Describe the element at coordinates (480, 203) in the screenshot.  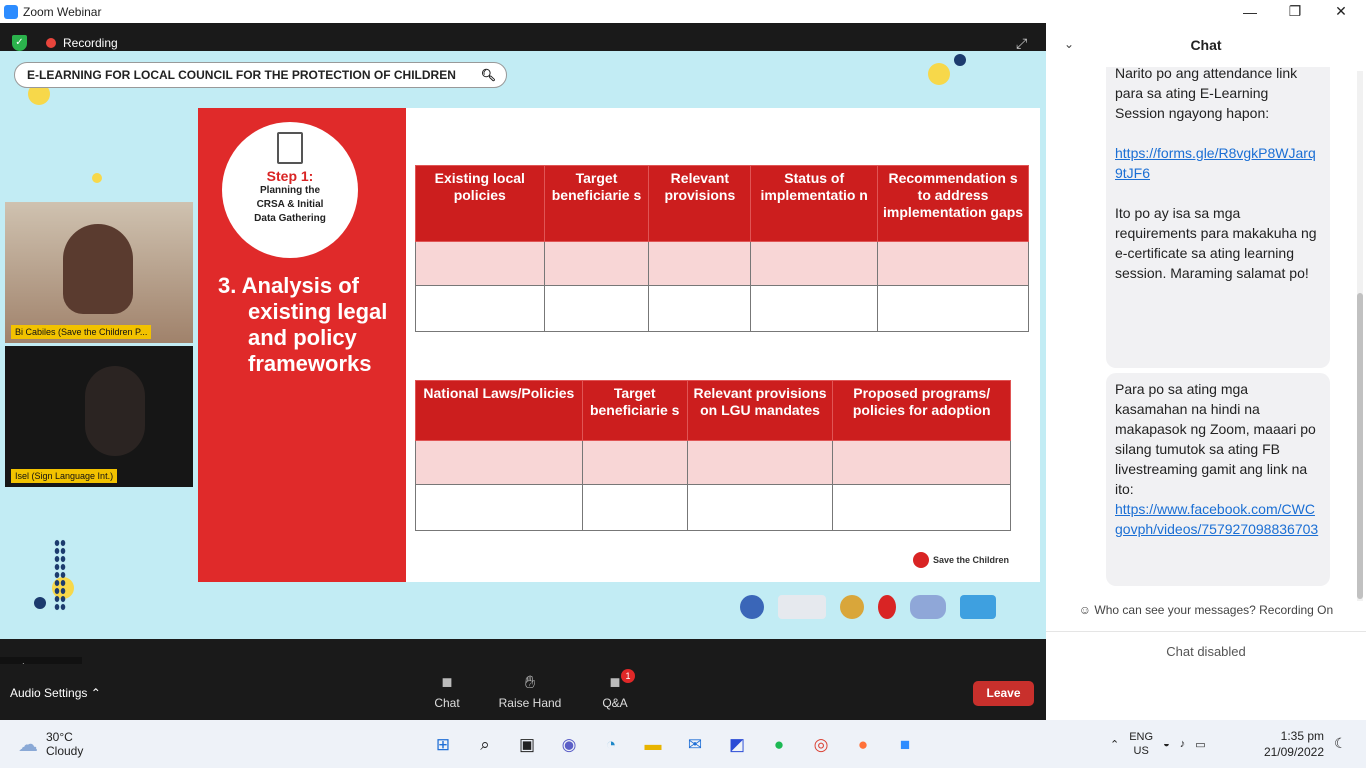
I see `table-header: Existing local policies` at that location.